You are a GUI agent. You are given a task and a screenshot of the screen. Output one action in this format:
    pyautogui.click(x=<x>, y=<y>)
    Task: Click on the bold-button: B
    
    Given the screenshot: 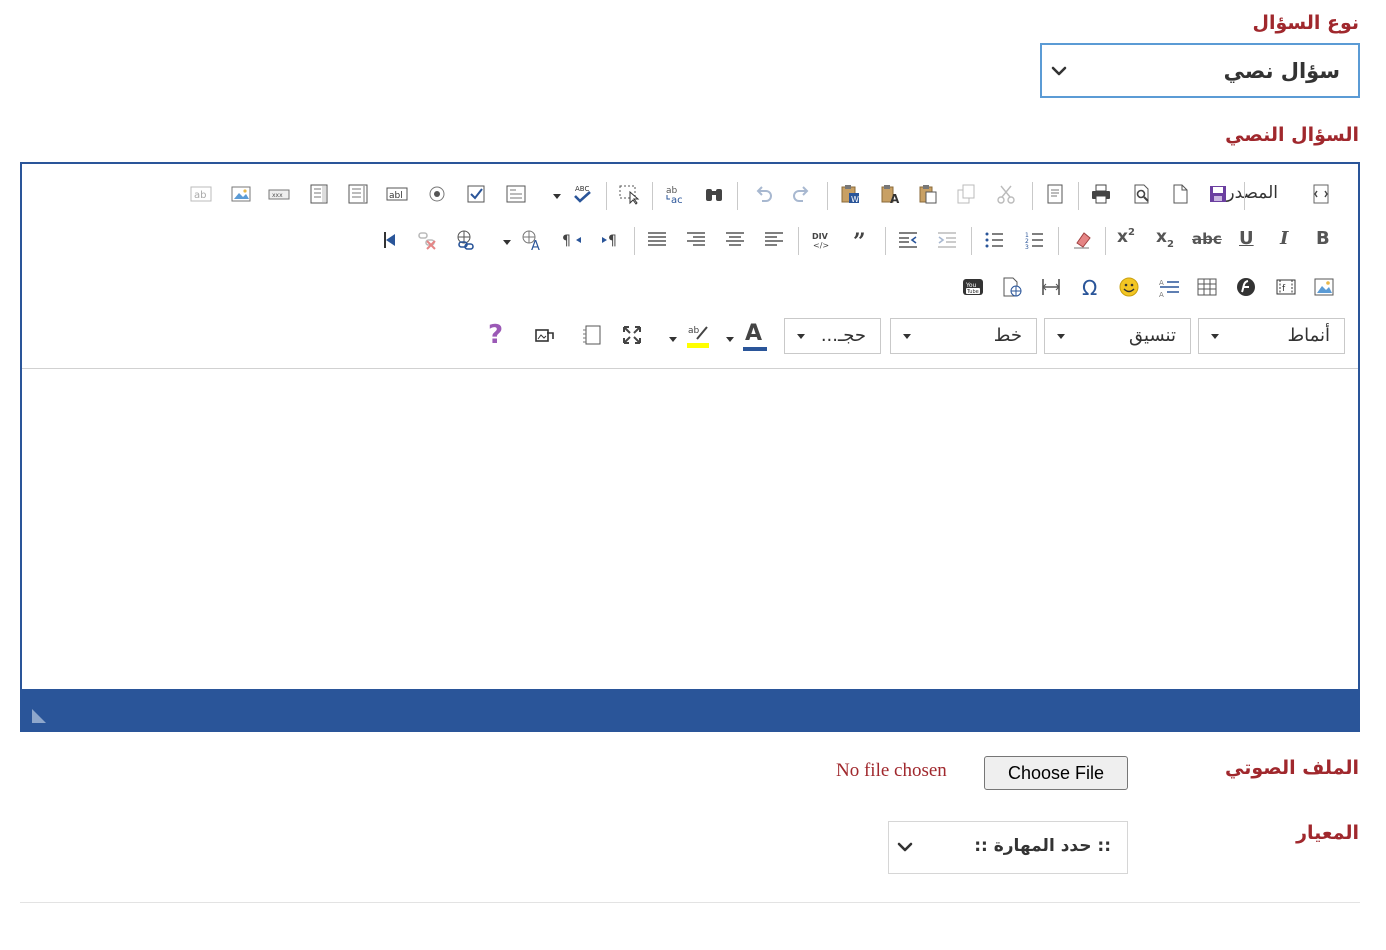 What is the action you would take?
    pyautogui.click(x=1323, y=238)
    